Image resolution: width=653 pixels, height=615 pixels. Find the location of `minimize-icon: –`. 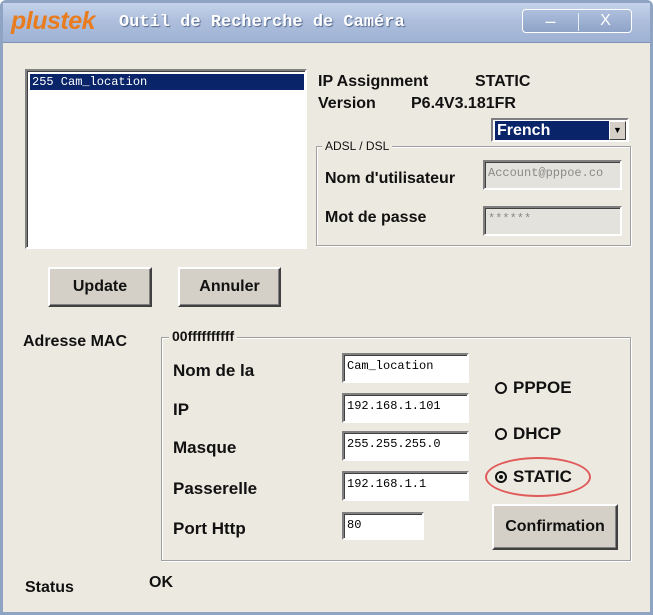

minimize-icon: – is located at coordinates (550, 21).